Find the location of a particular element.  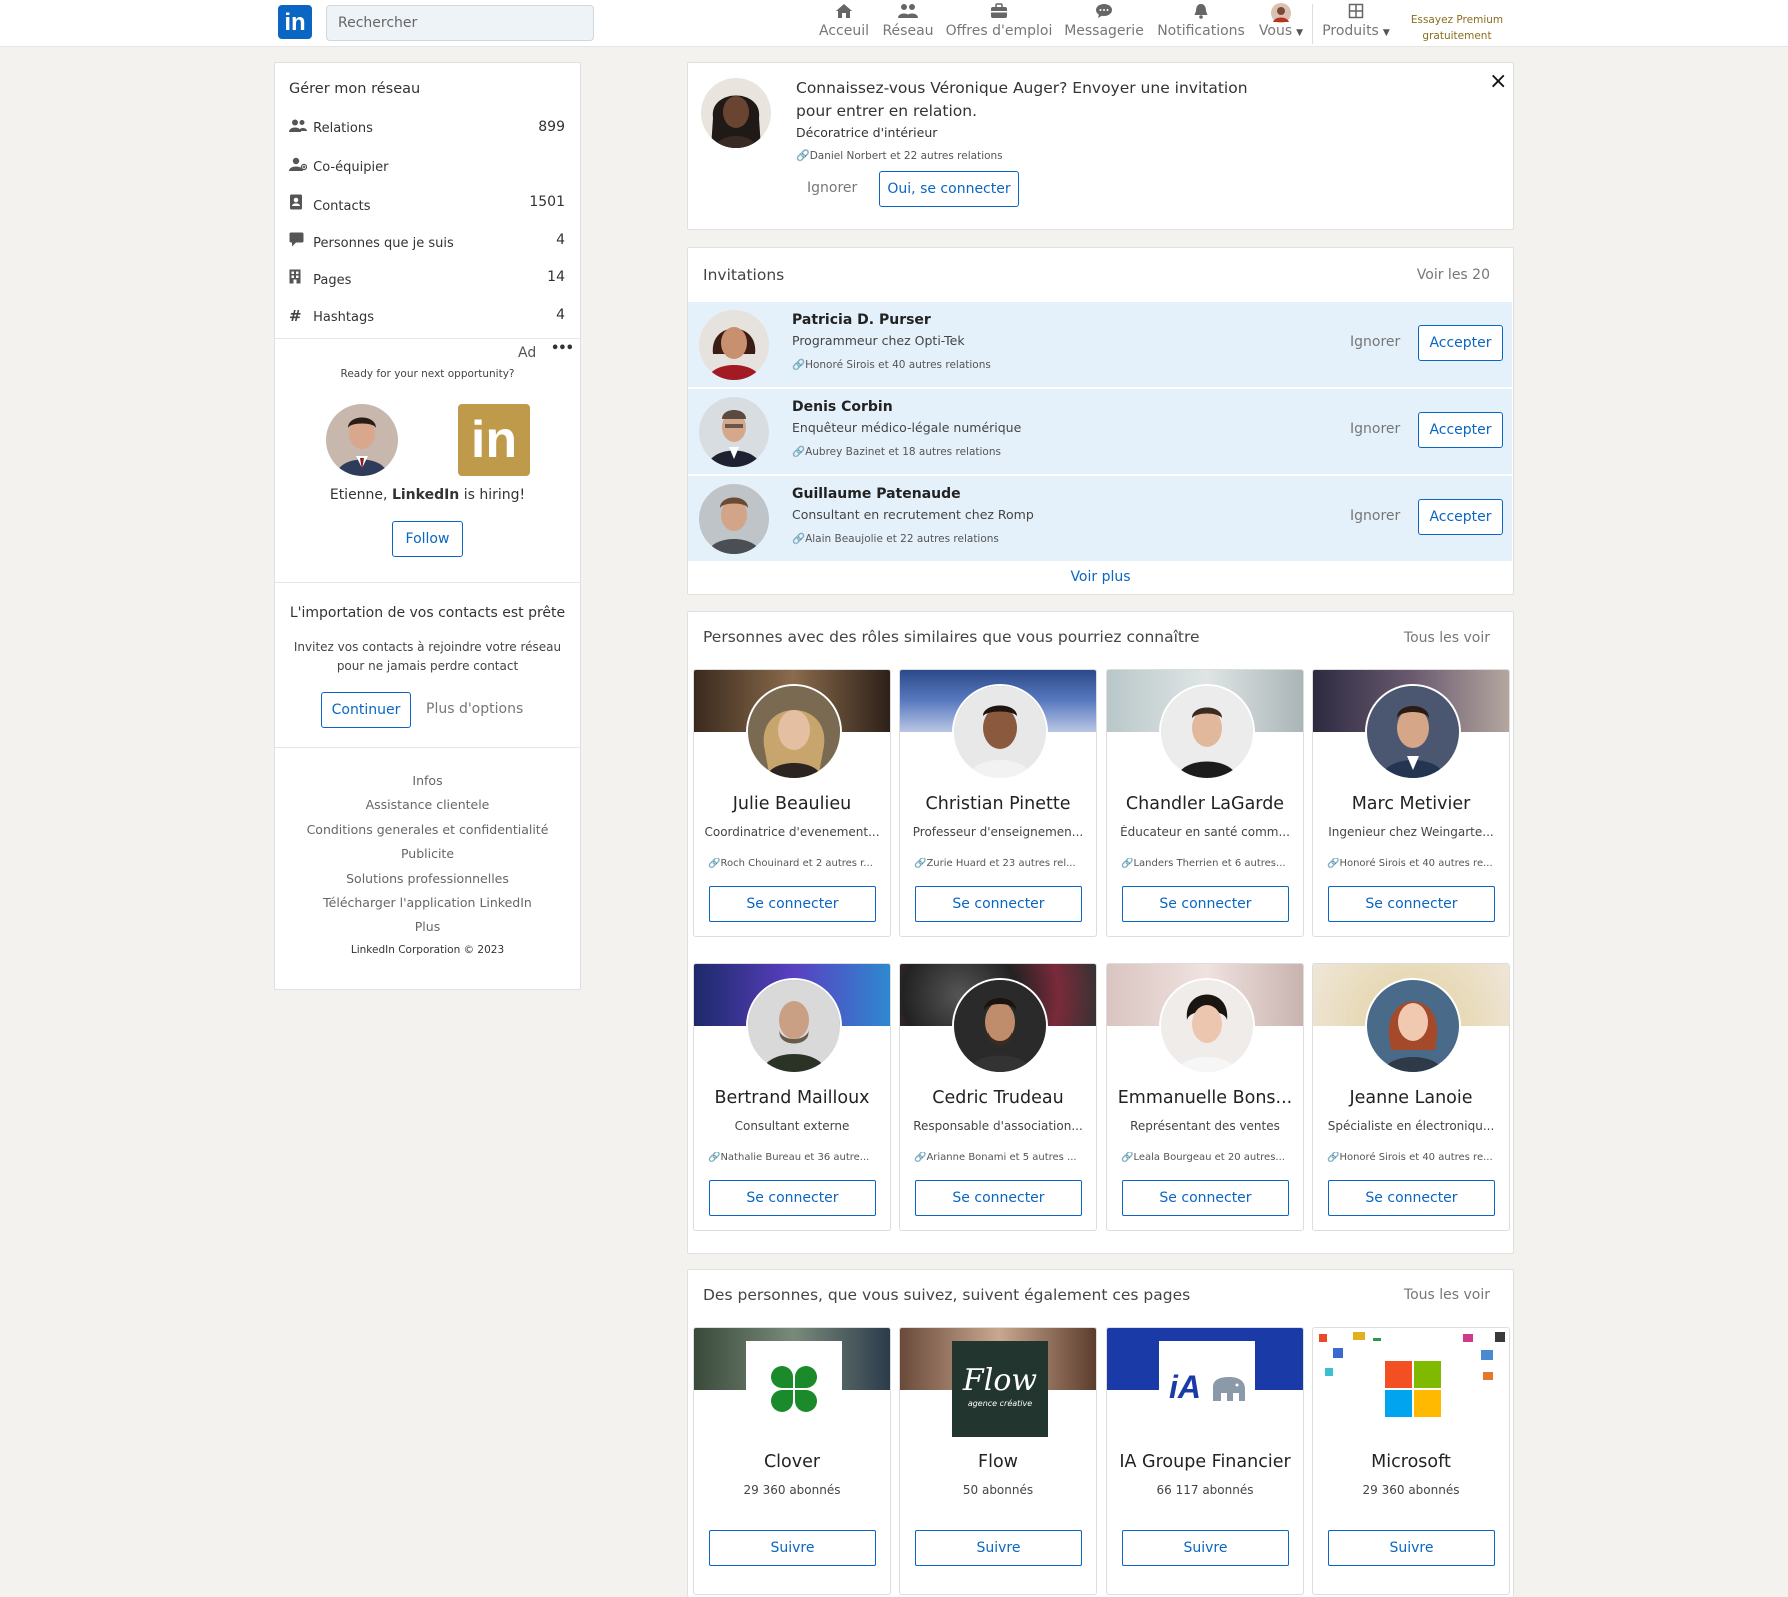

page-name: IA Groupe Financier is located at coordinates (1205, 1462).